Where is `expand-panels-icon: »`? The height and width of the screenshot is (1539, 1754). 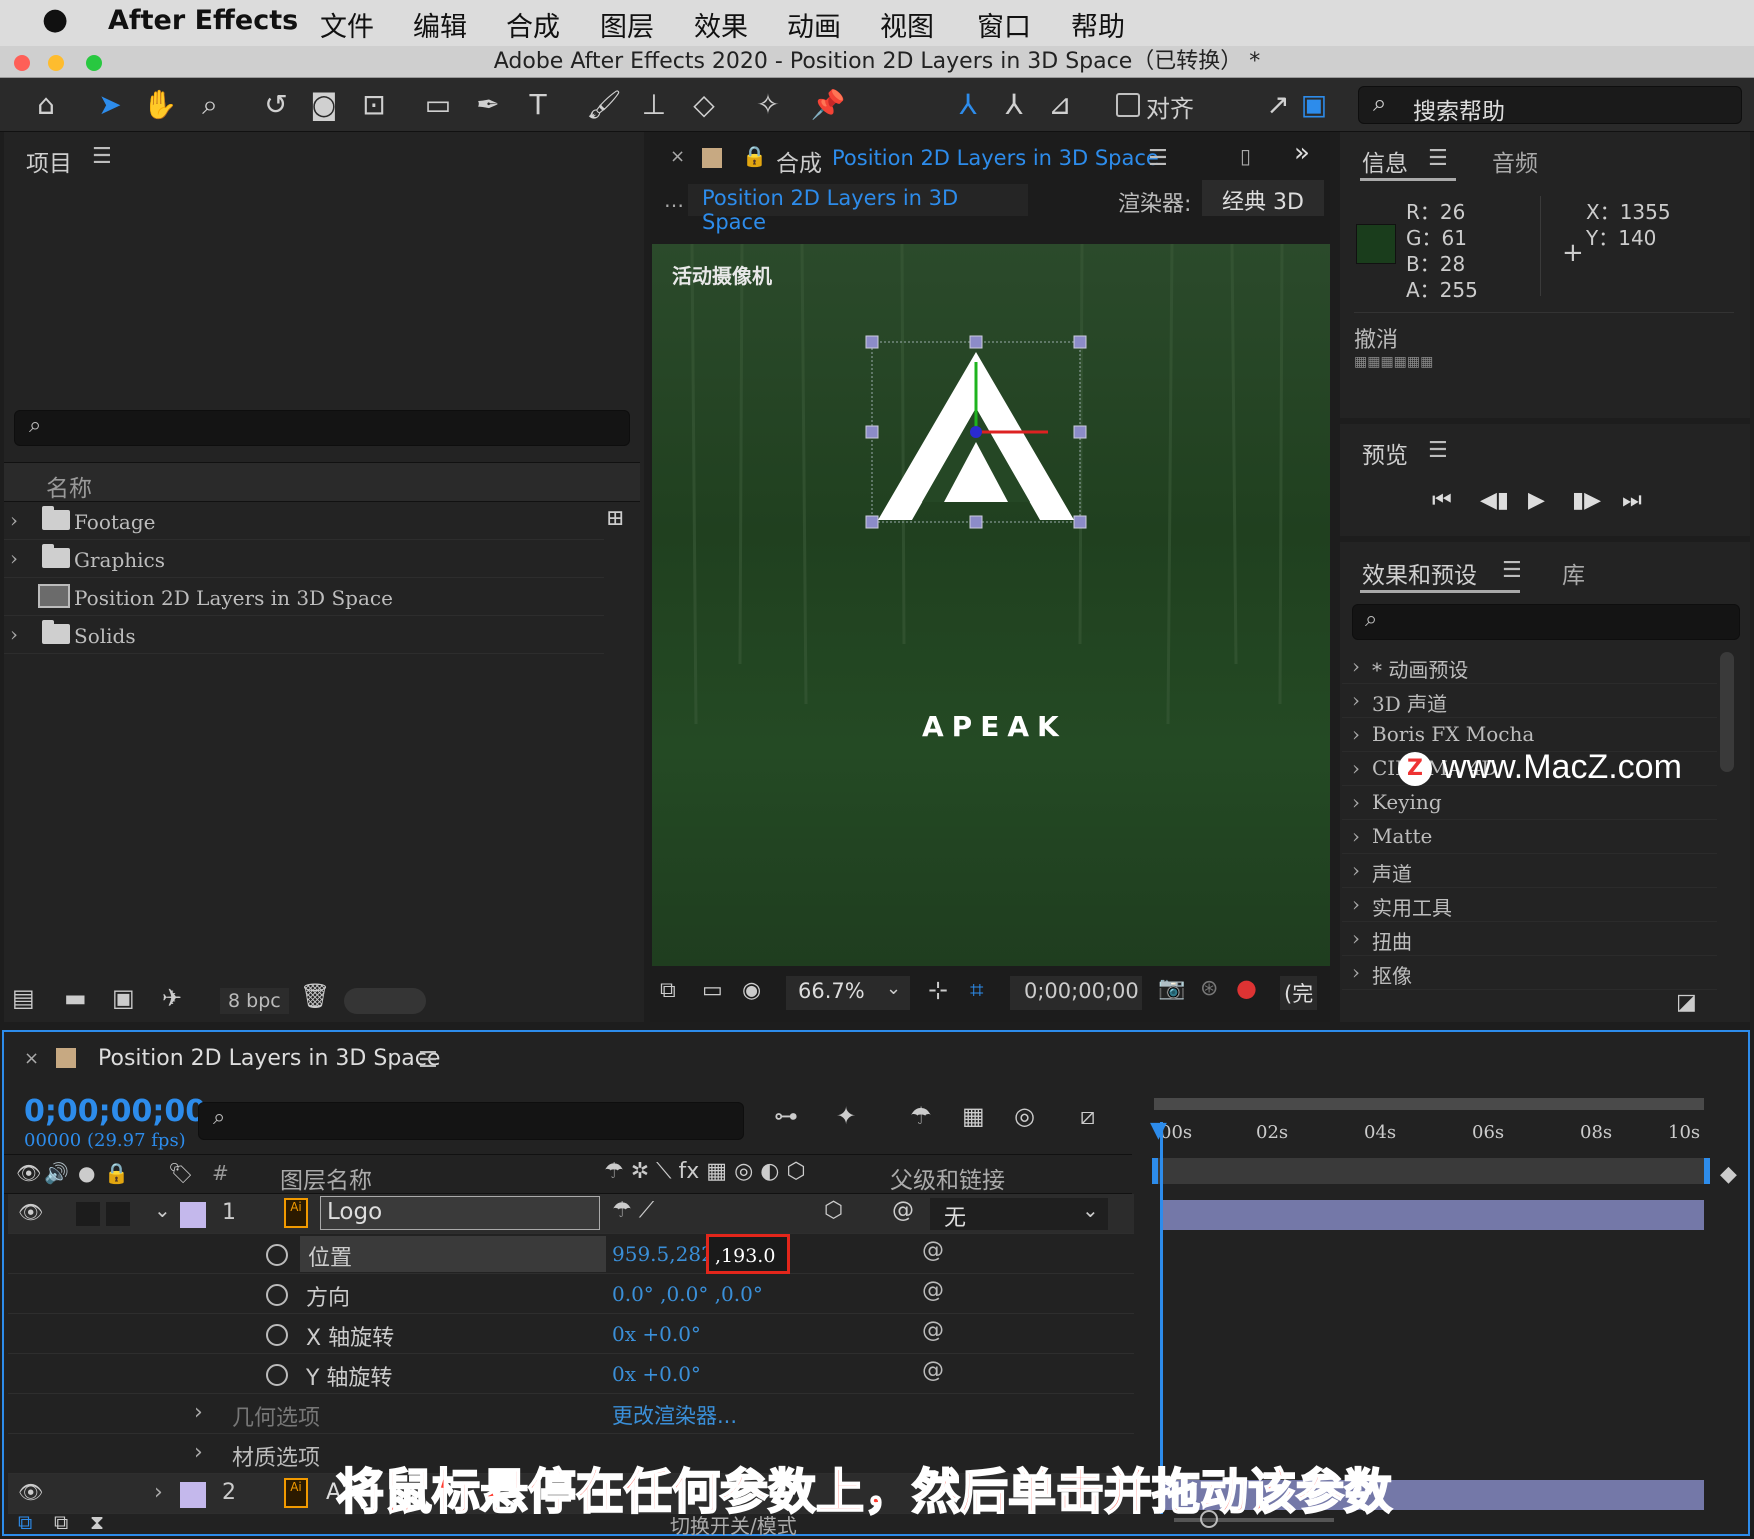
expand-panels-icon: » is located at coordinates (1302, 153).